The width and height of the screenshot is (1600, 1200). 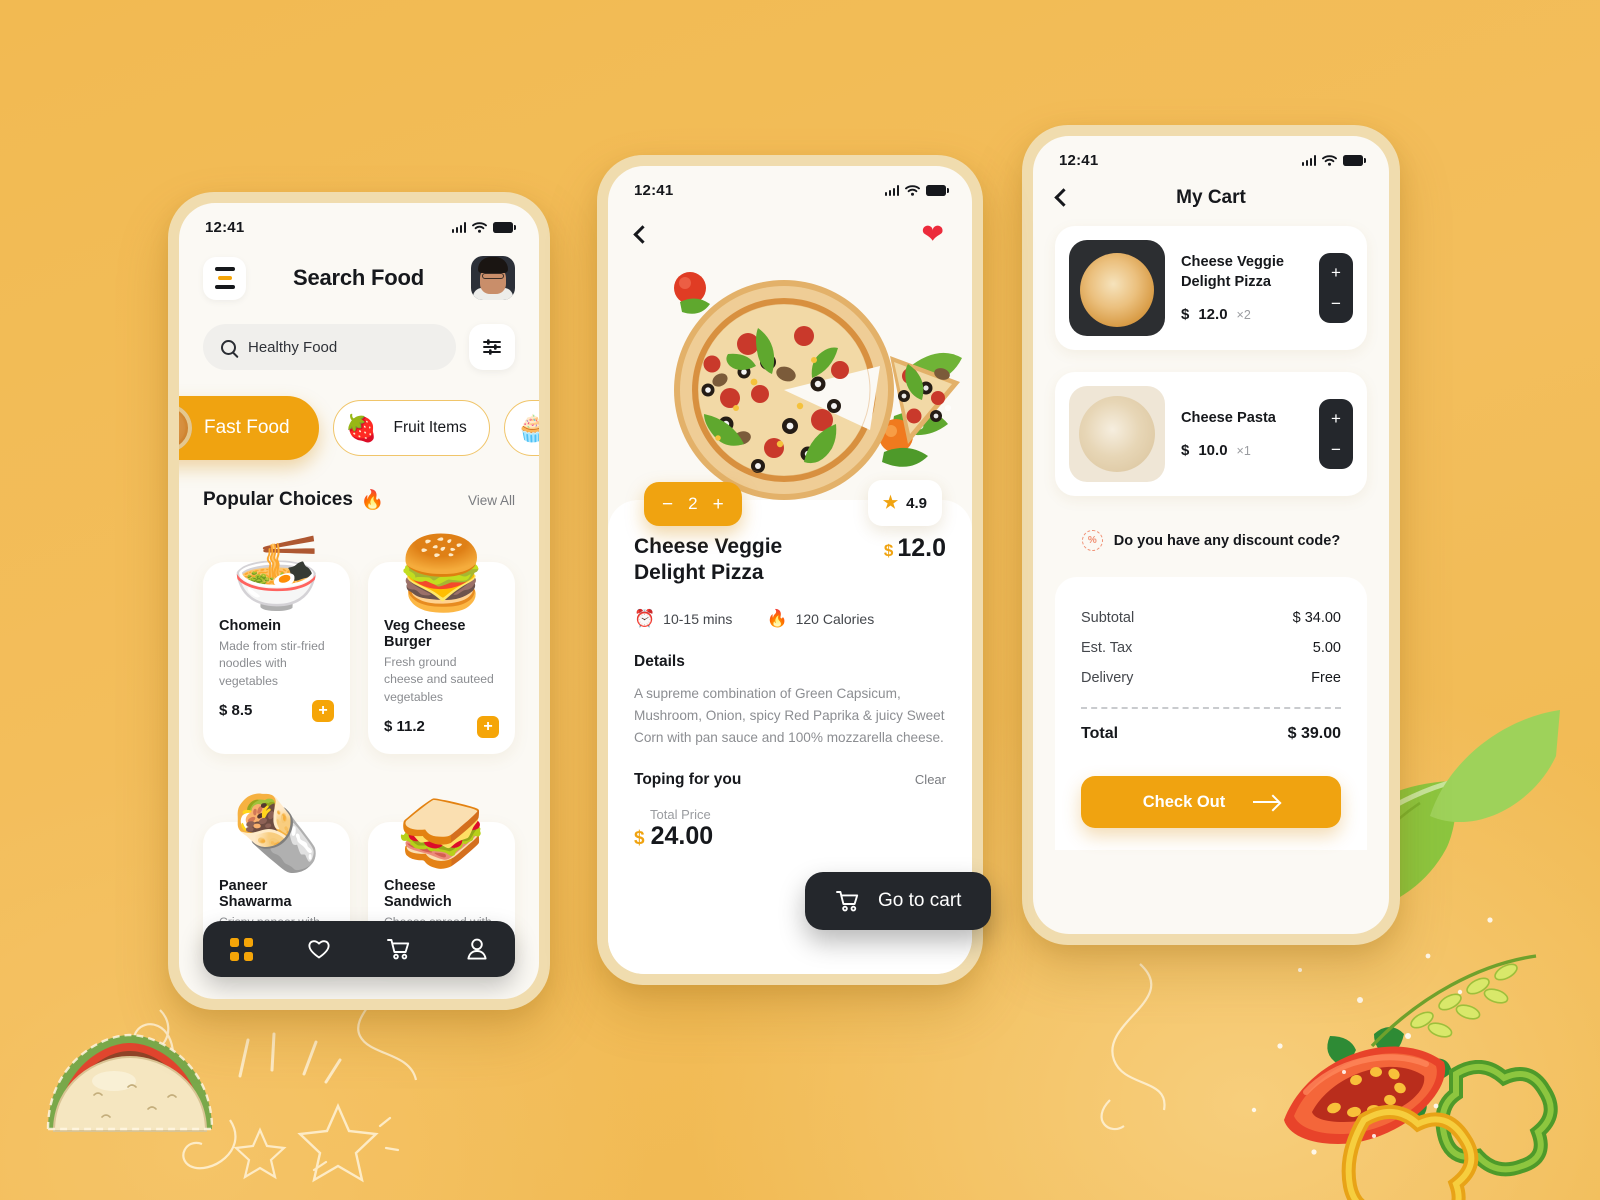 I want to click on filter-icon, so click(x=492, y=347).